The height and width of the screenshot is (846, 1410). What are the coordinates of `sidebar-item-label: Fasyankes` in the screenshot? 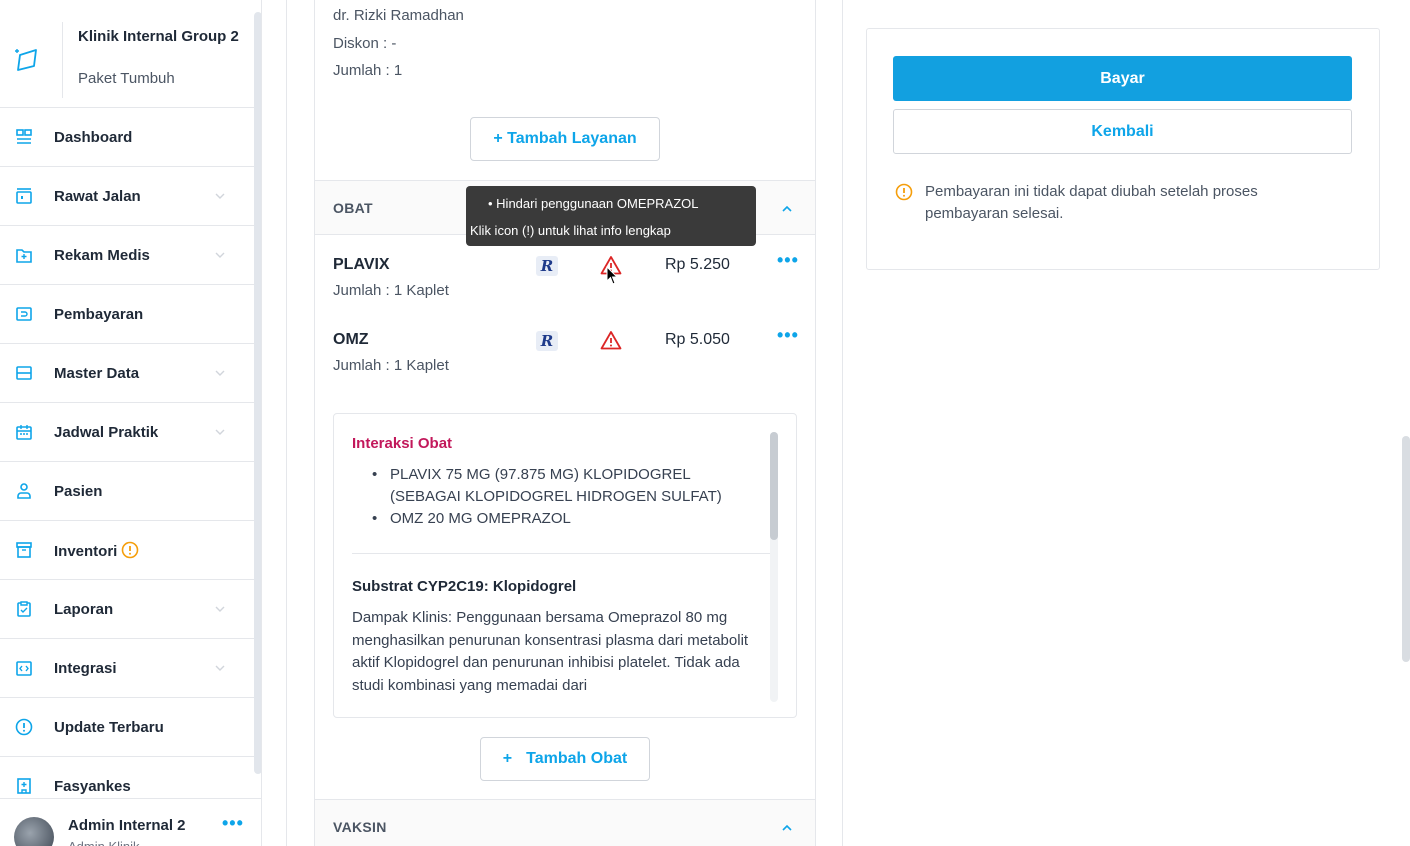 It's located at (92, 786).